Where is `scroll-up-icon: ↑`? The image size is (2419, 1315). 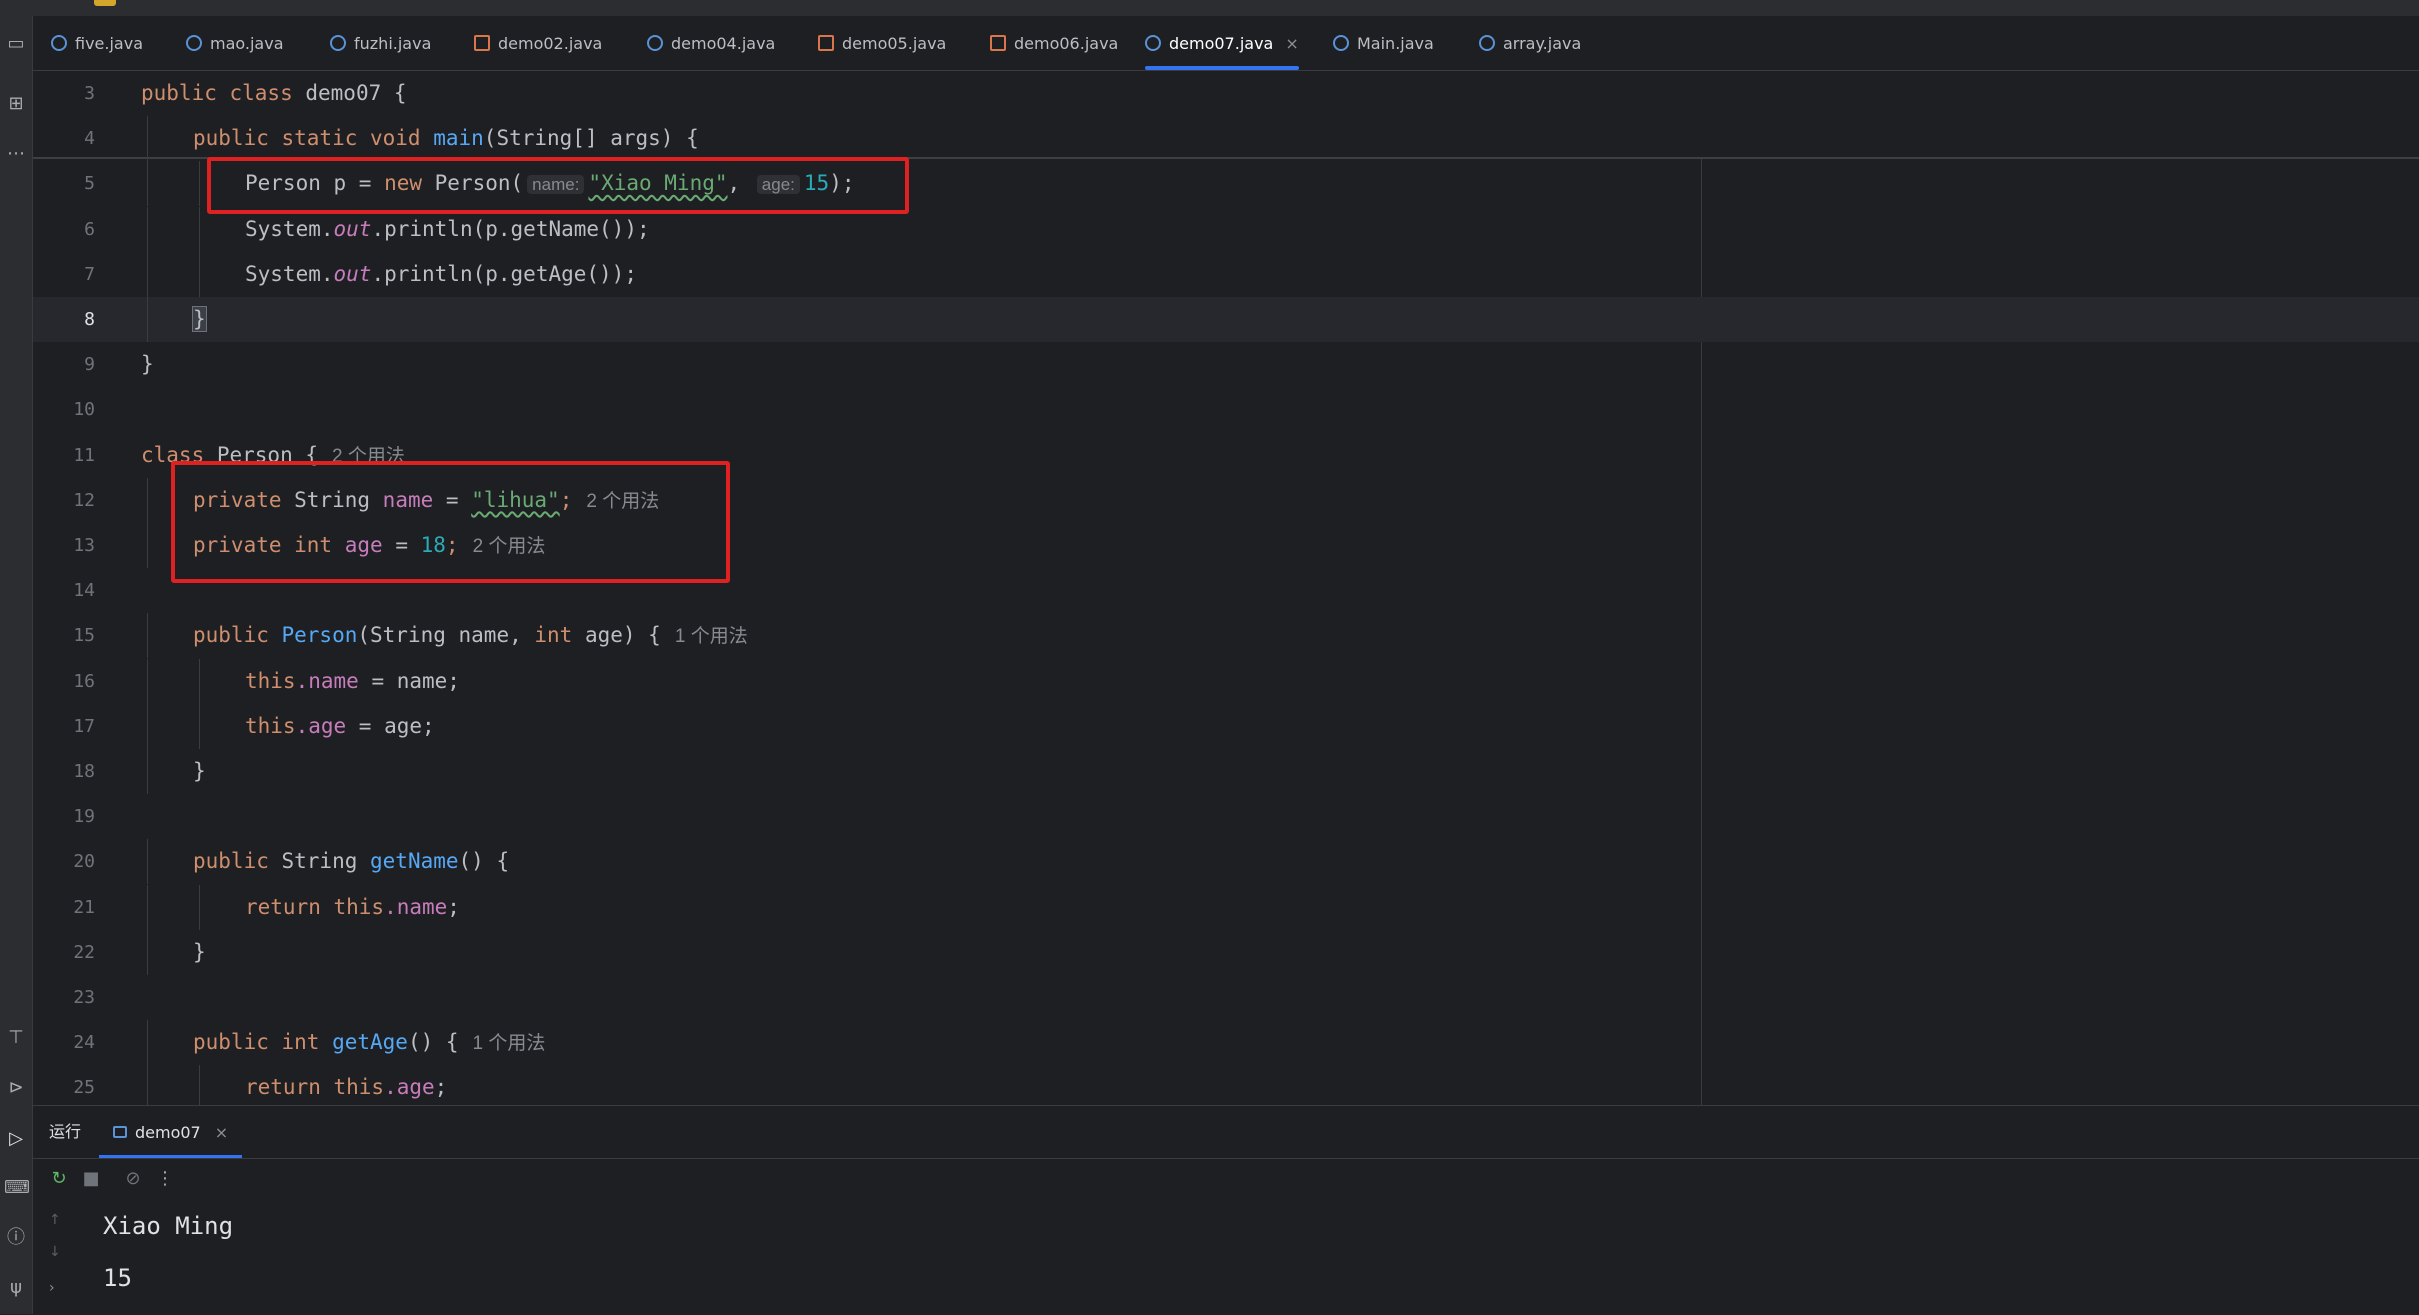
scroll-up-icon: ↑ is located at coordinates (55, 1220).